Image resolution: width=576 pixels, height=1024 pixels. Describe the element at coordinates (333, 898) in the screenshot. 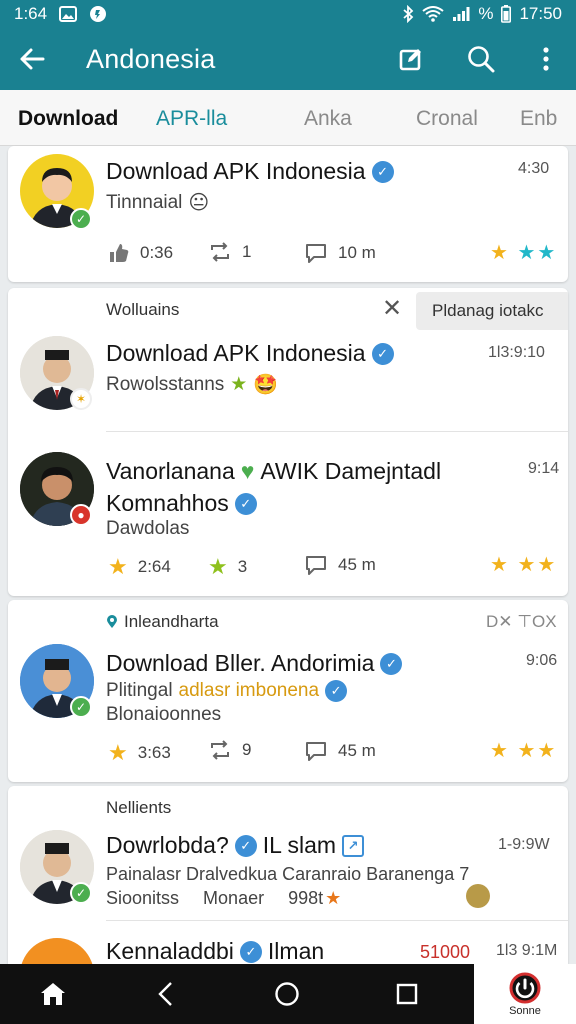

I see `star-icon: ★` at that location.